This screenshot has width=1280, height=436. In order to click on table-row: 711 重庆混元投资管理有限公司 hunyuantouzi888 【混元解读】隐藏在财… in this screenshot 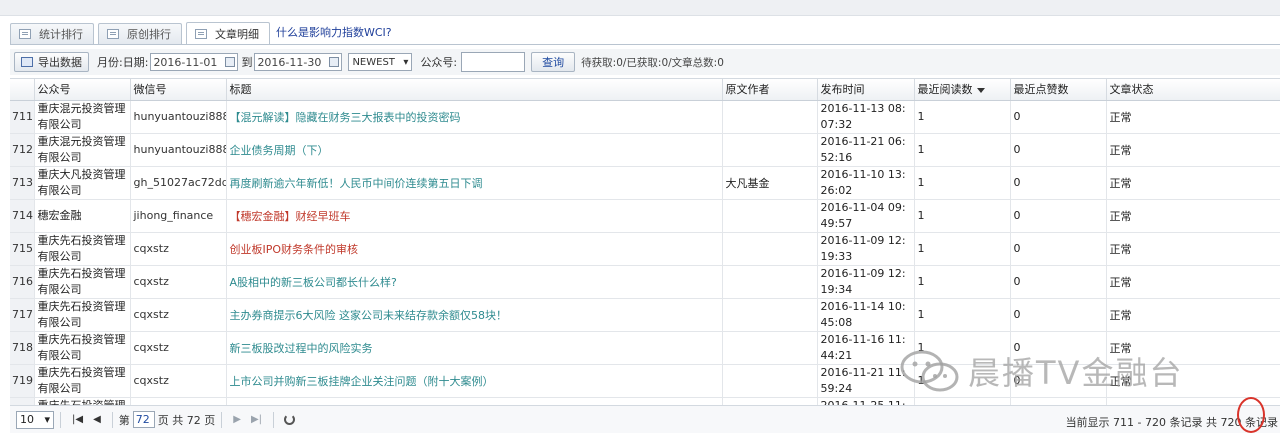, I will do `click(645, 117)`.